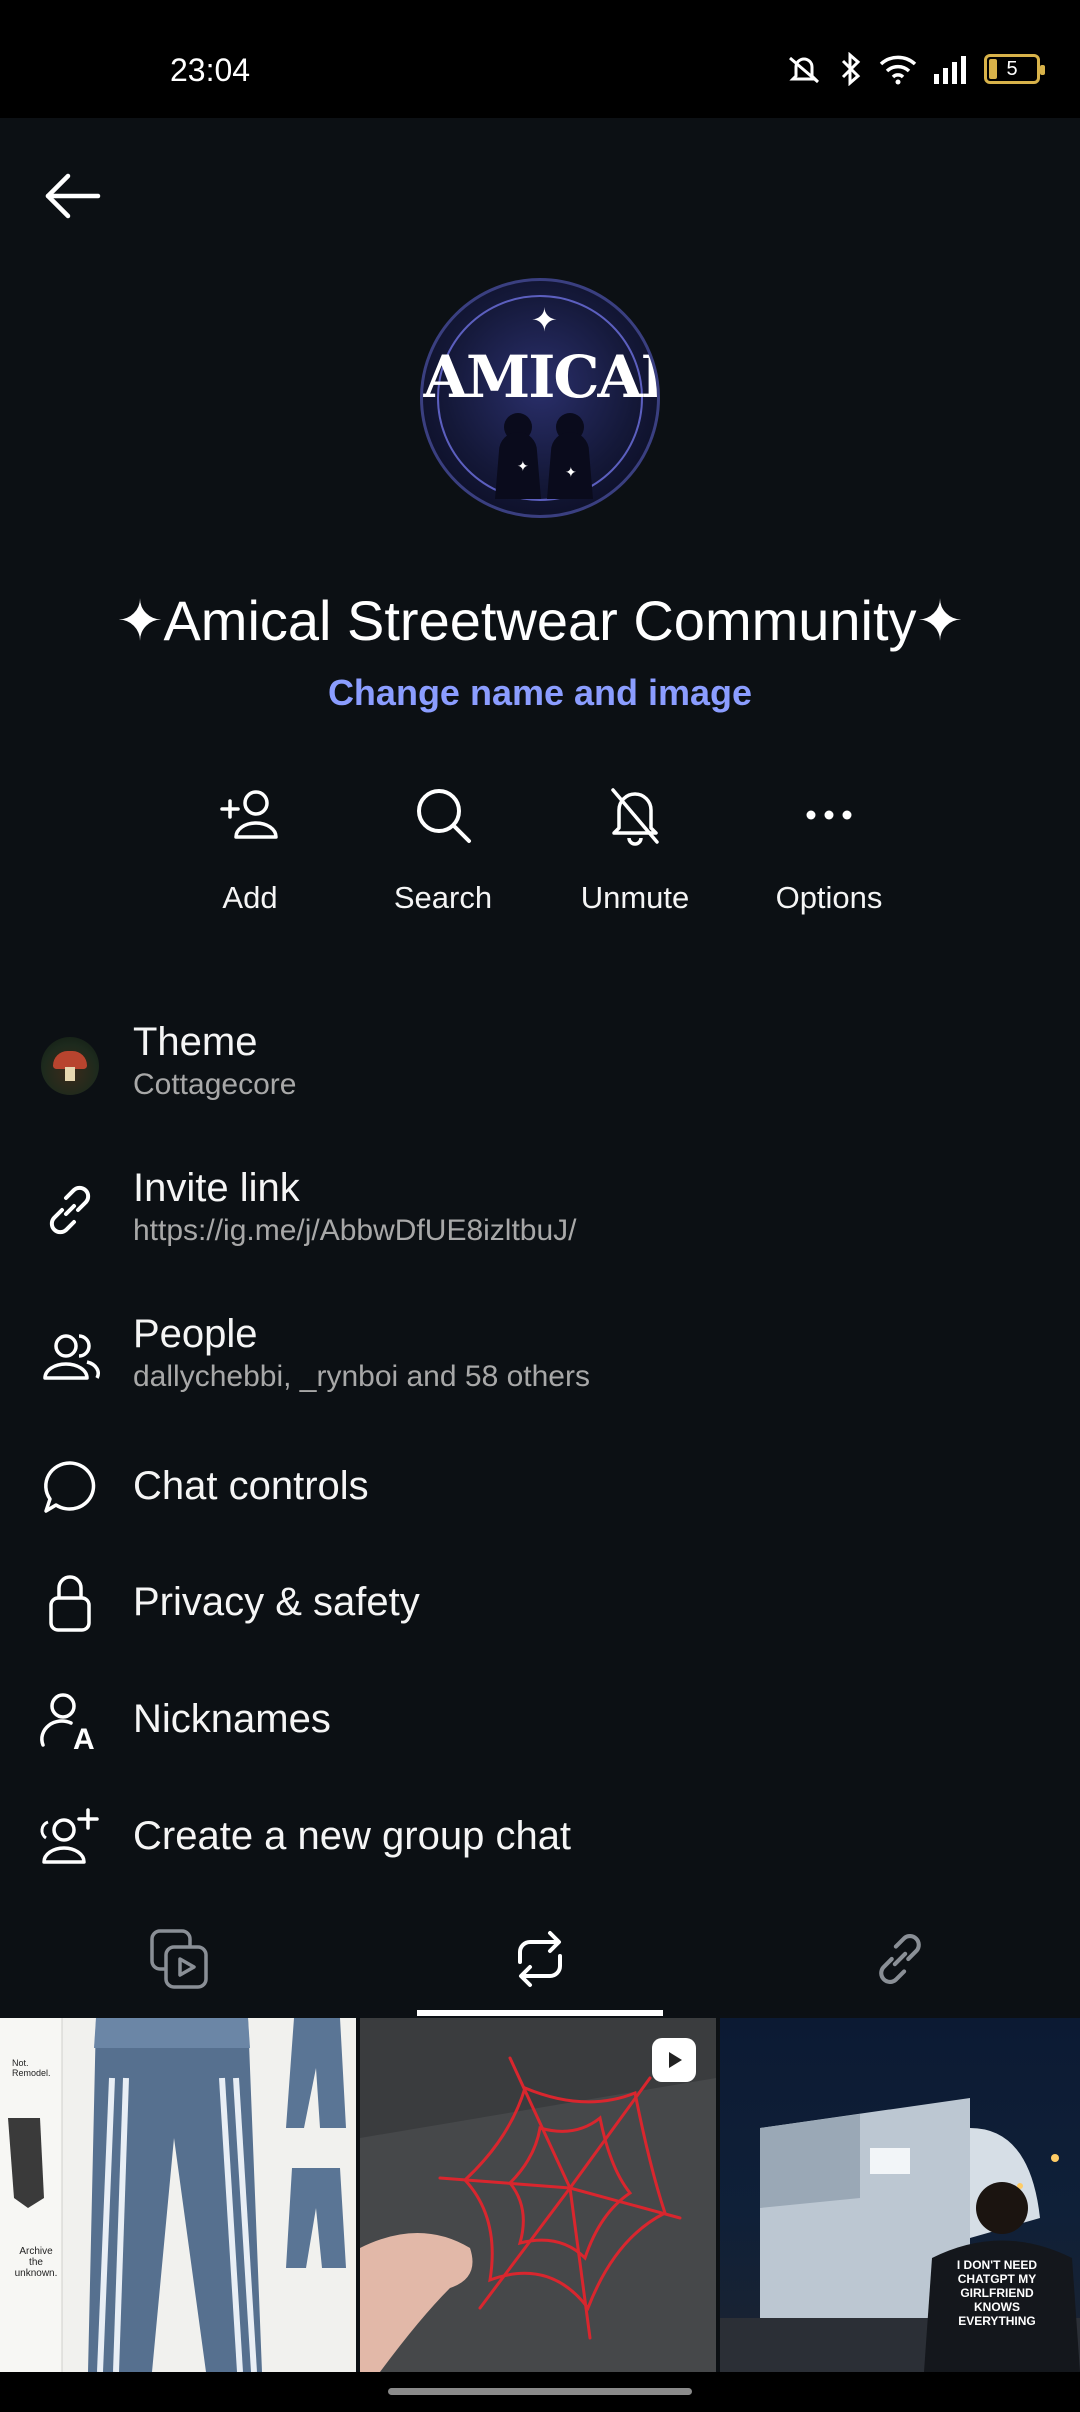 The width and height of the screenshot is (1080, 2412). I want to click on media-thumb-spiderweb, so click(538, 2195).